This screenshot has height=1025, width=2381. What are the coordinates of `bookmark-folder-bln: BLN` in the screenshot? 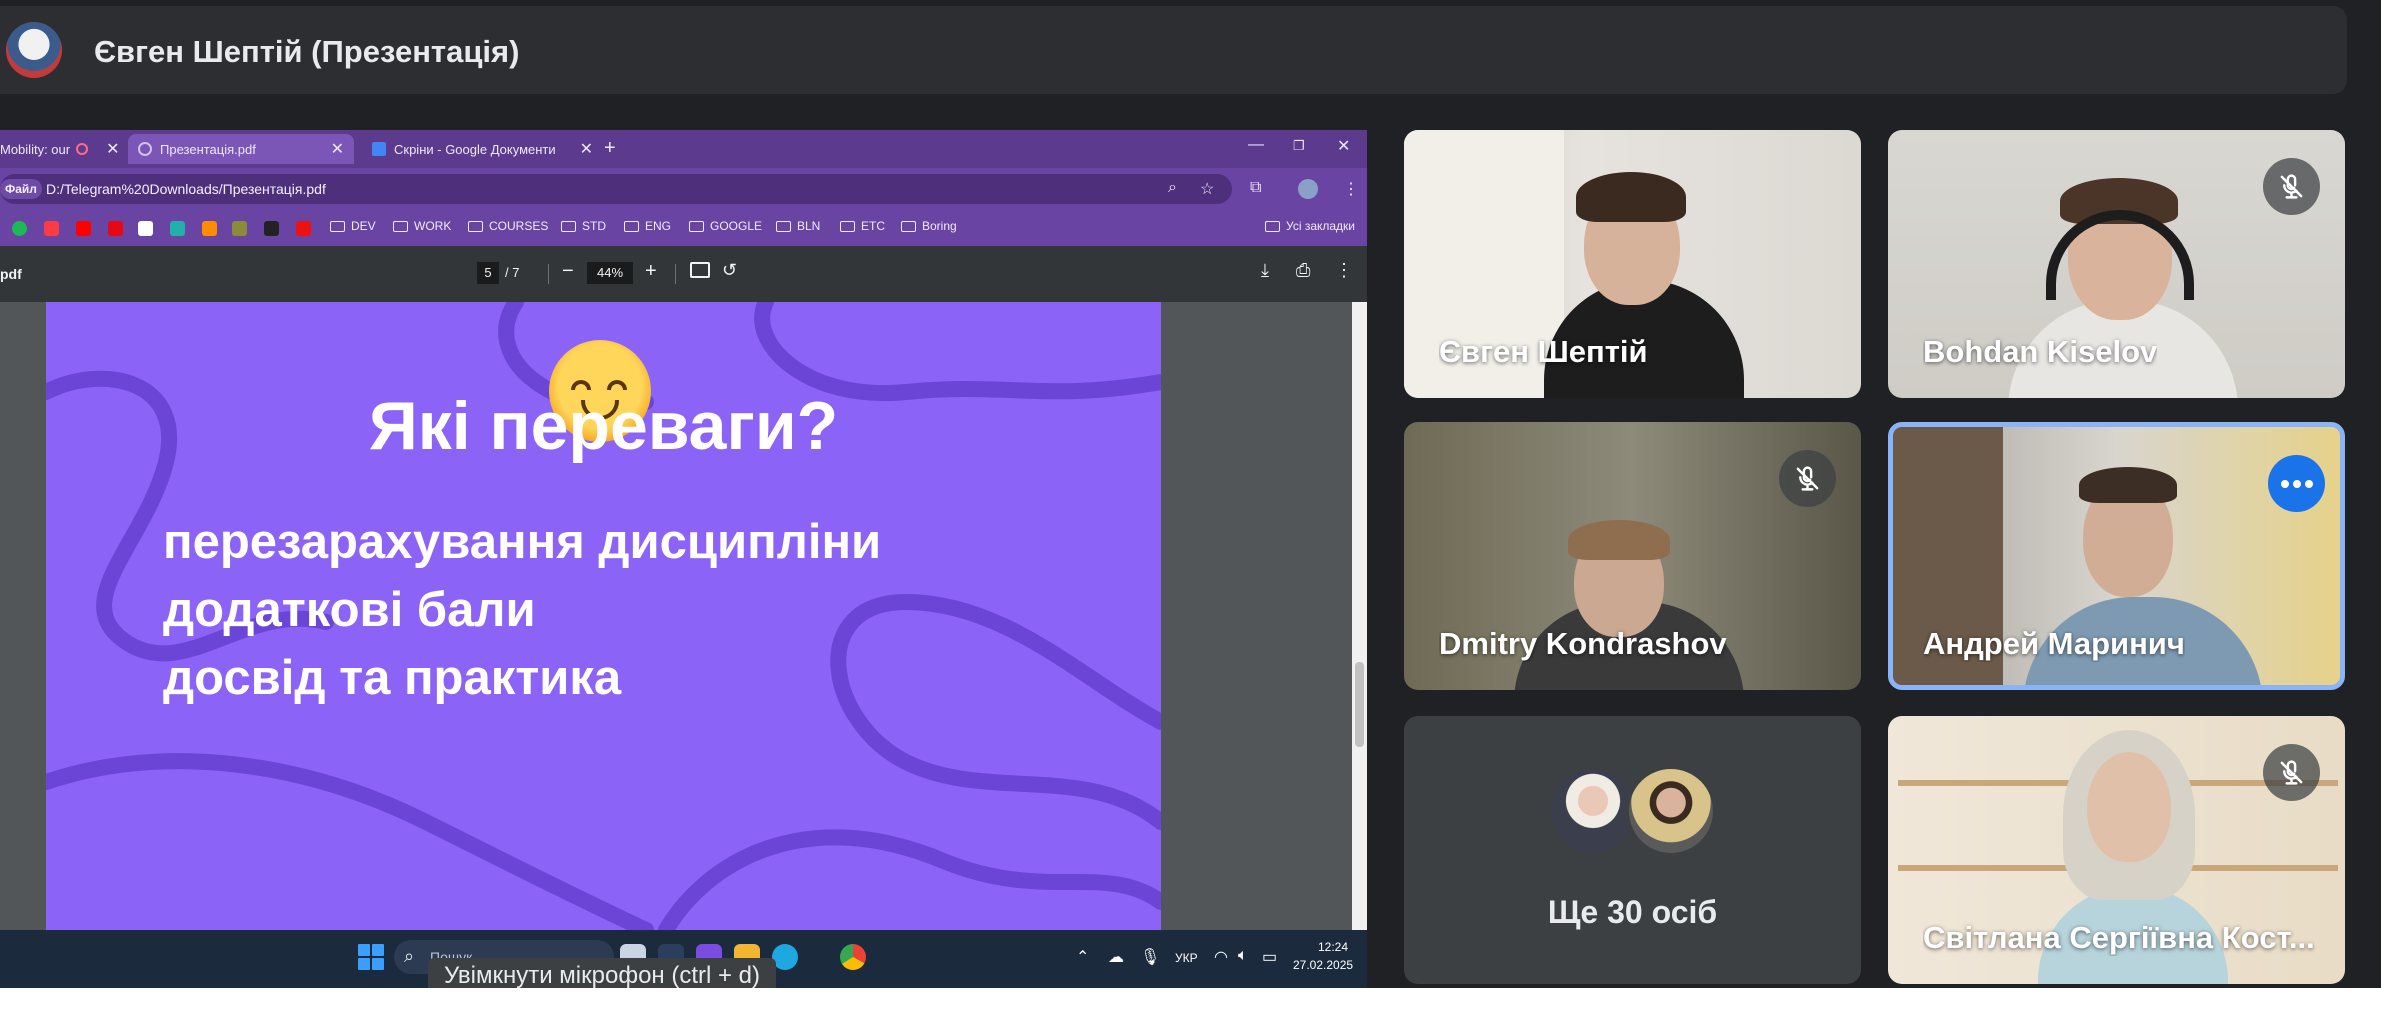 It's located at (798, 226).